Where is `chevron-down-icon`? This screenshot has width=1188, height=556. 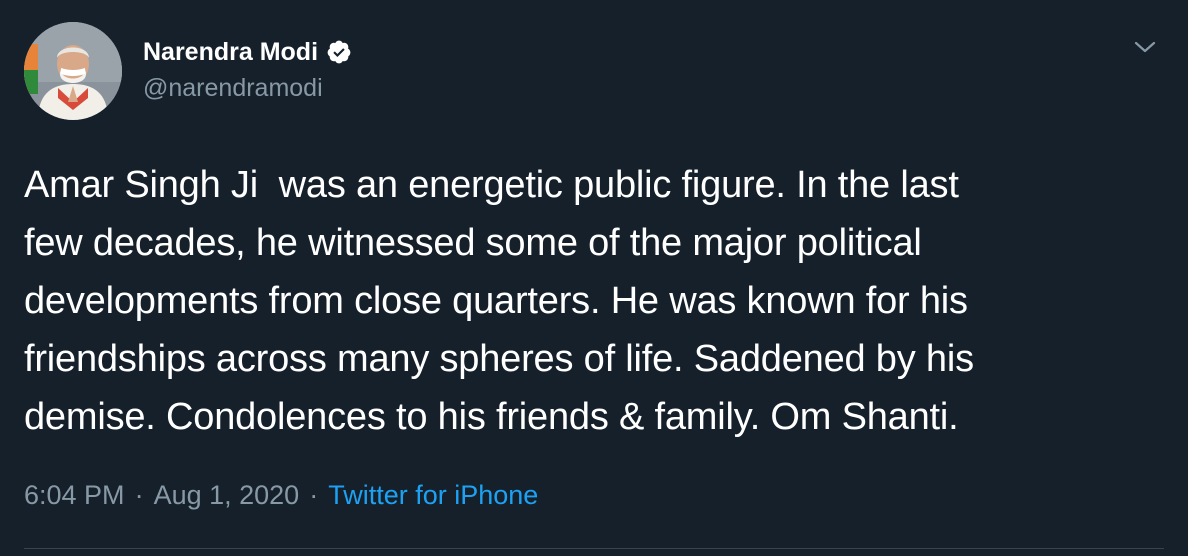
chevron-down-icon is located at coordinates (1145, 47).